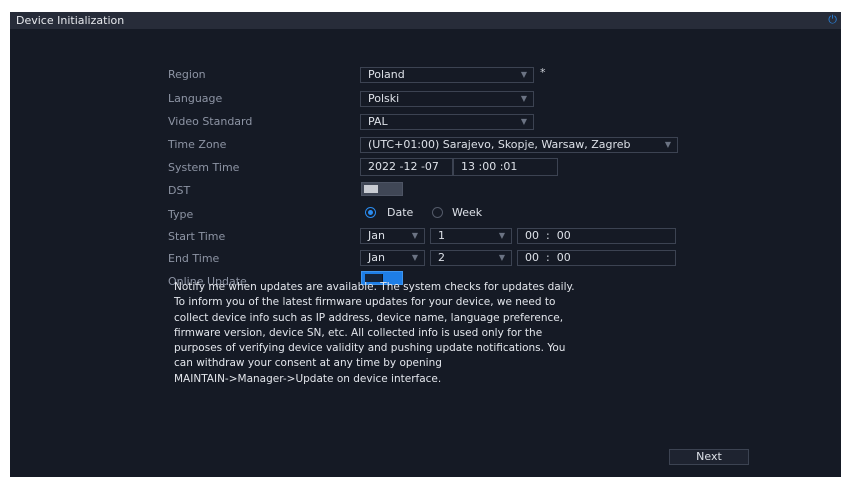  Describe the element at coordinates (179, 190) in the screenshot. I see `dst-label: DST` at that location.